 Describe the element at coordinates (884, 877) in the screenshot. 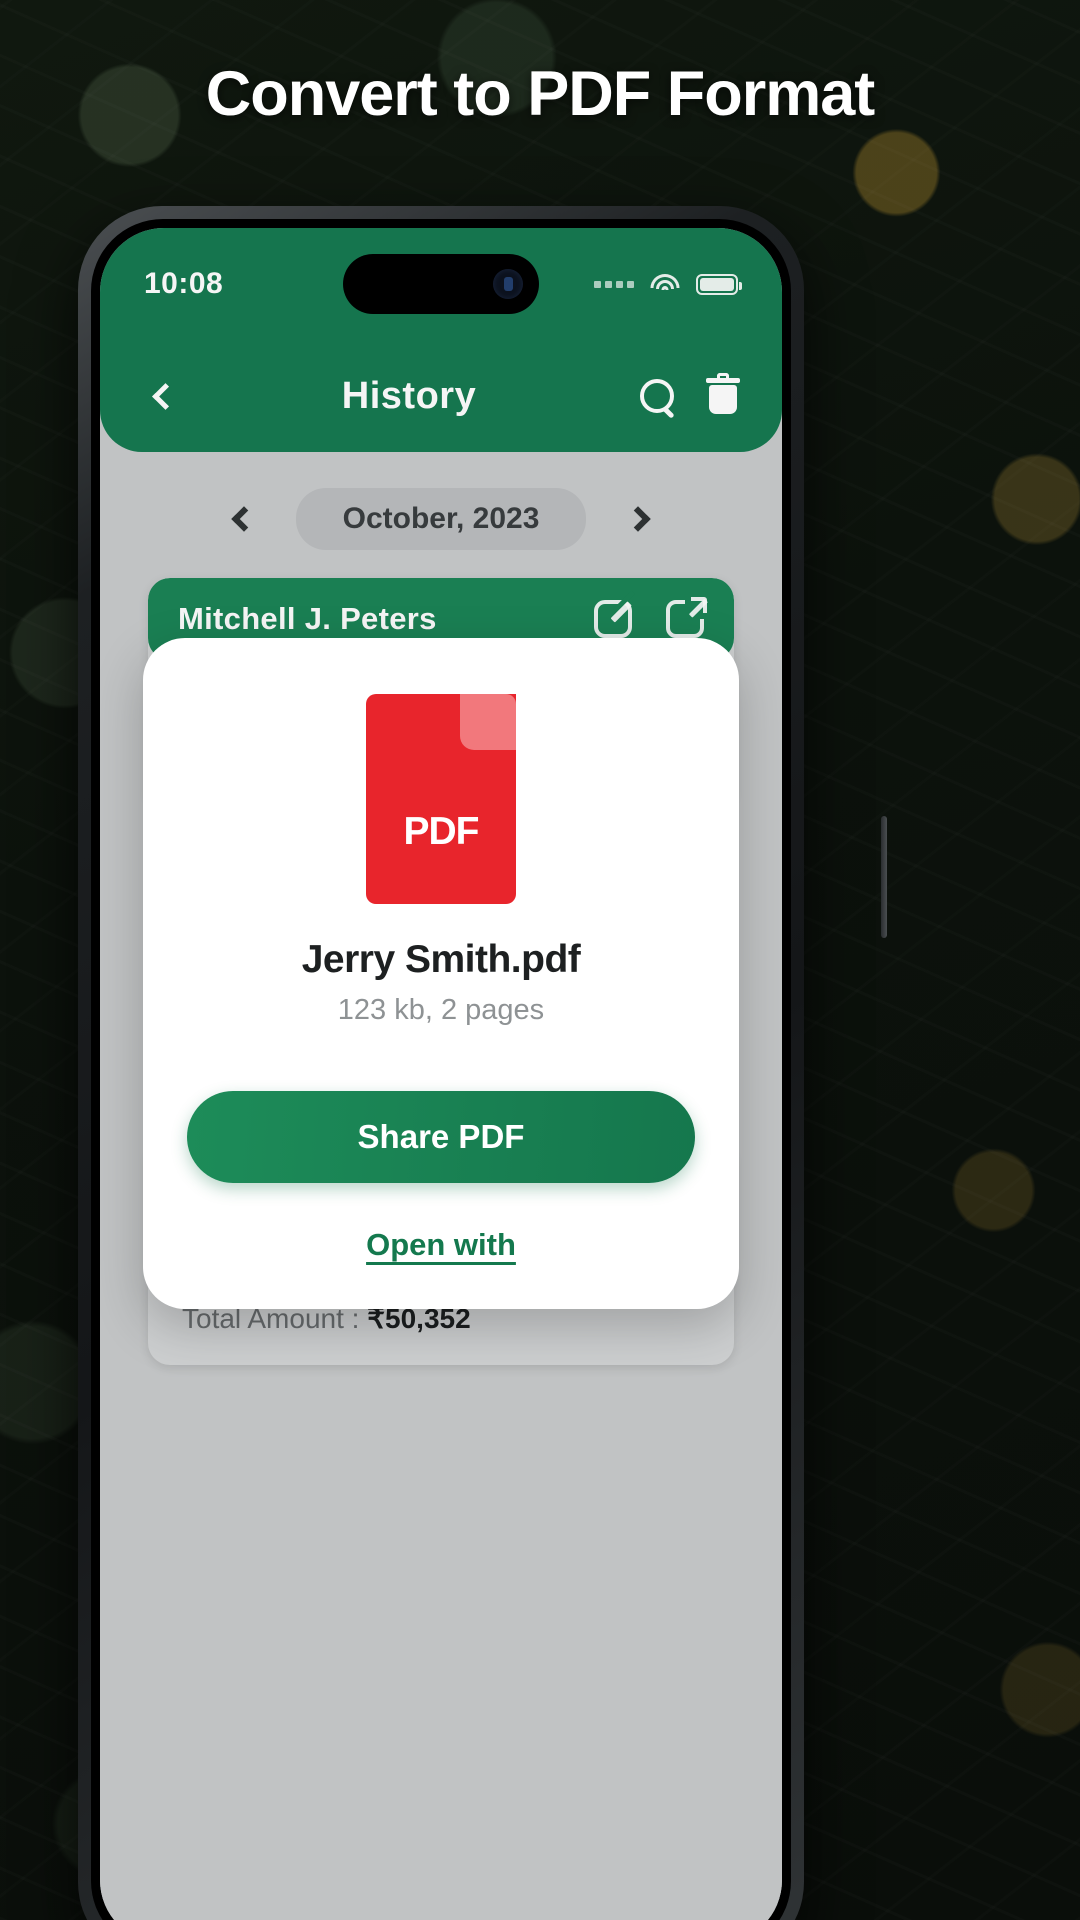

I see `power-button` at that location.